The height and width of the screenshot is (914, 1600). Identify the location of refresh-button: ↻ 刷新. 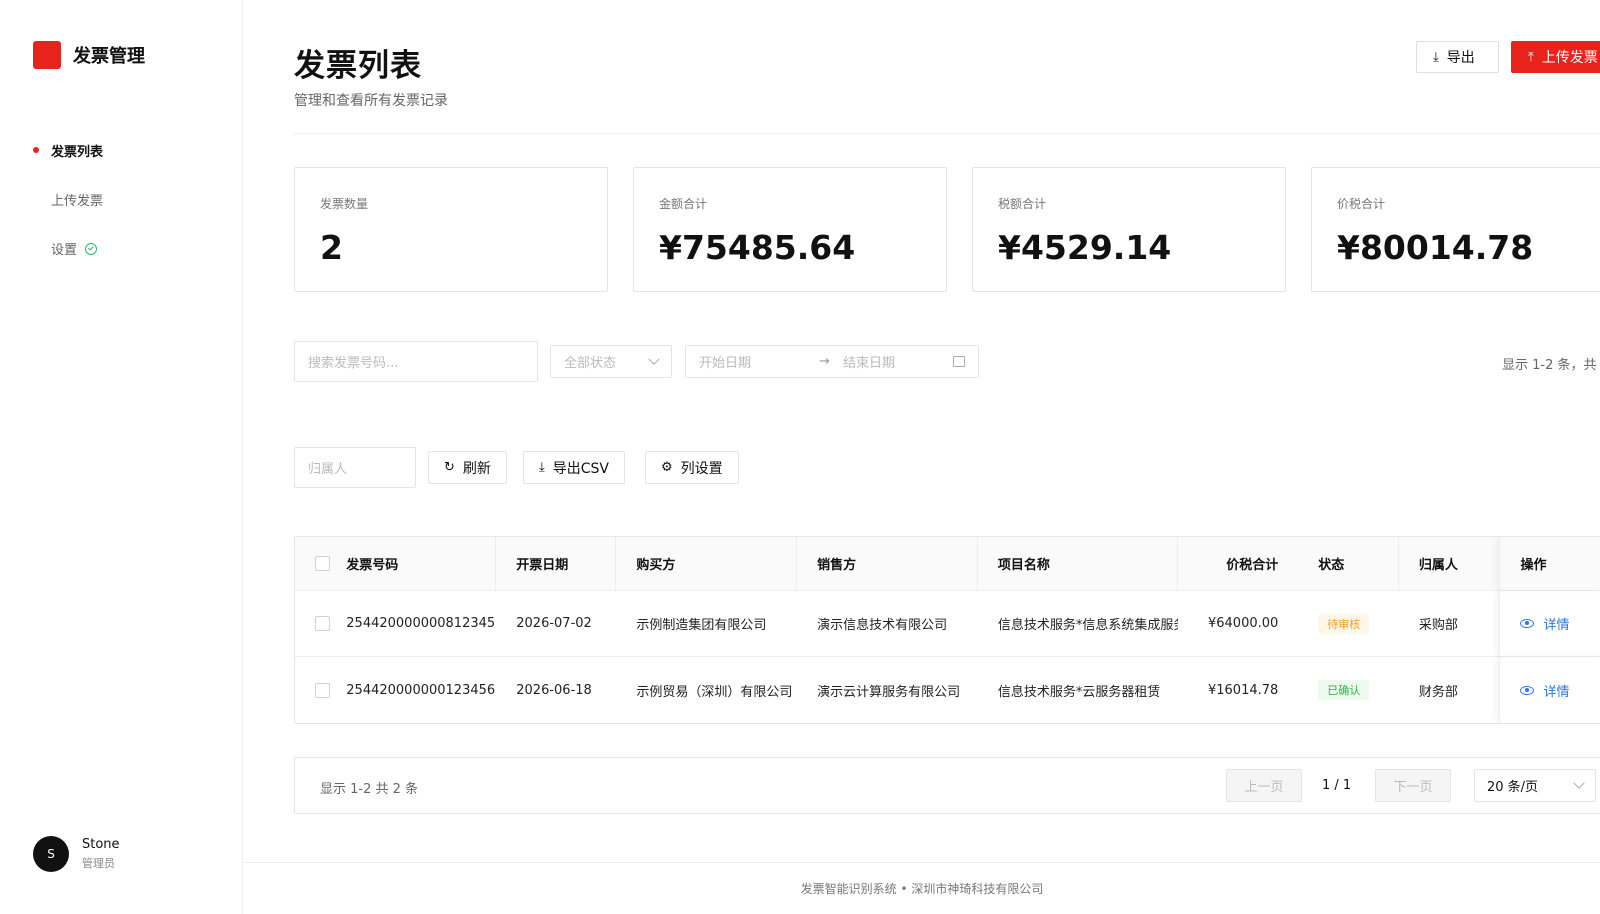
(467, 467).